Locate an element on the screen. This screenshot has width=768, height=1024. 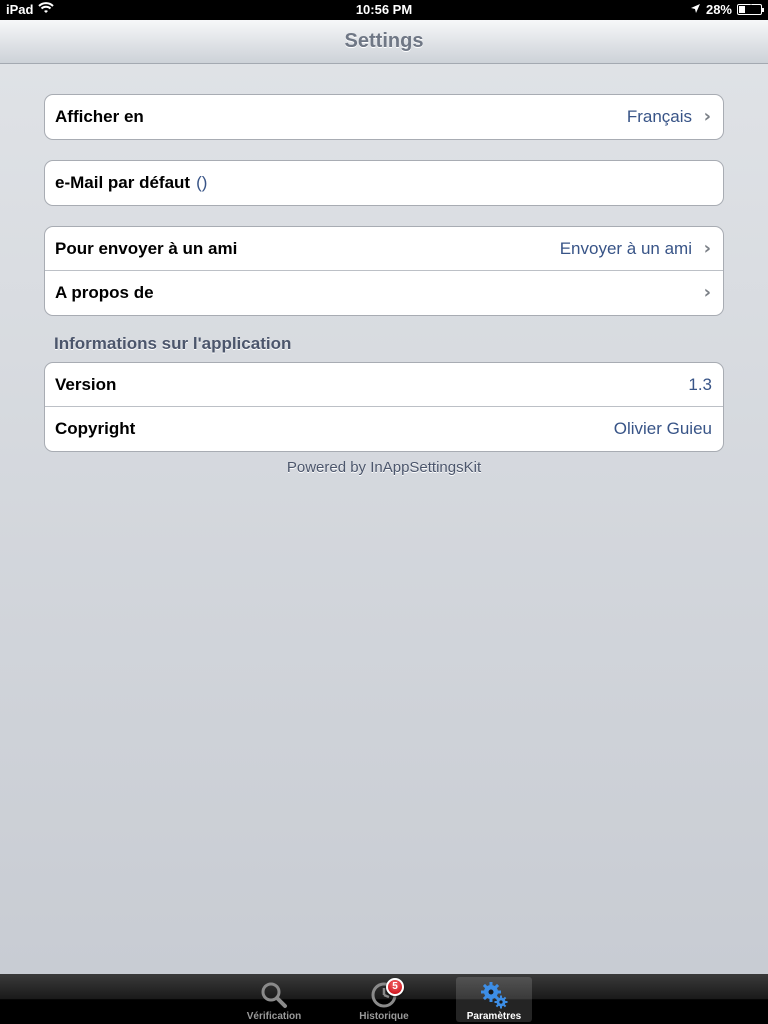
tab-settings: Paramètres is located at coordinates (494, 999).